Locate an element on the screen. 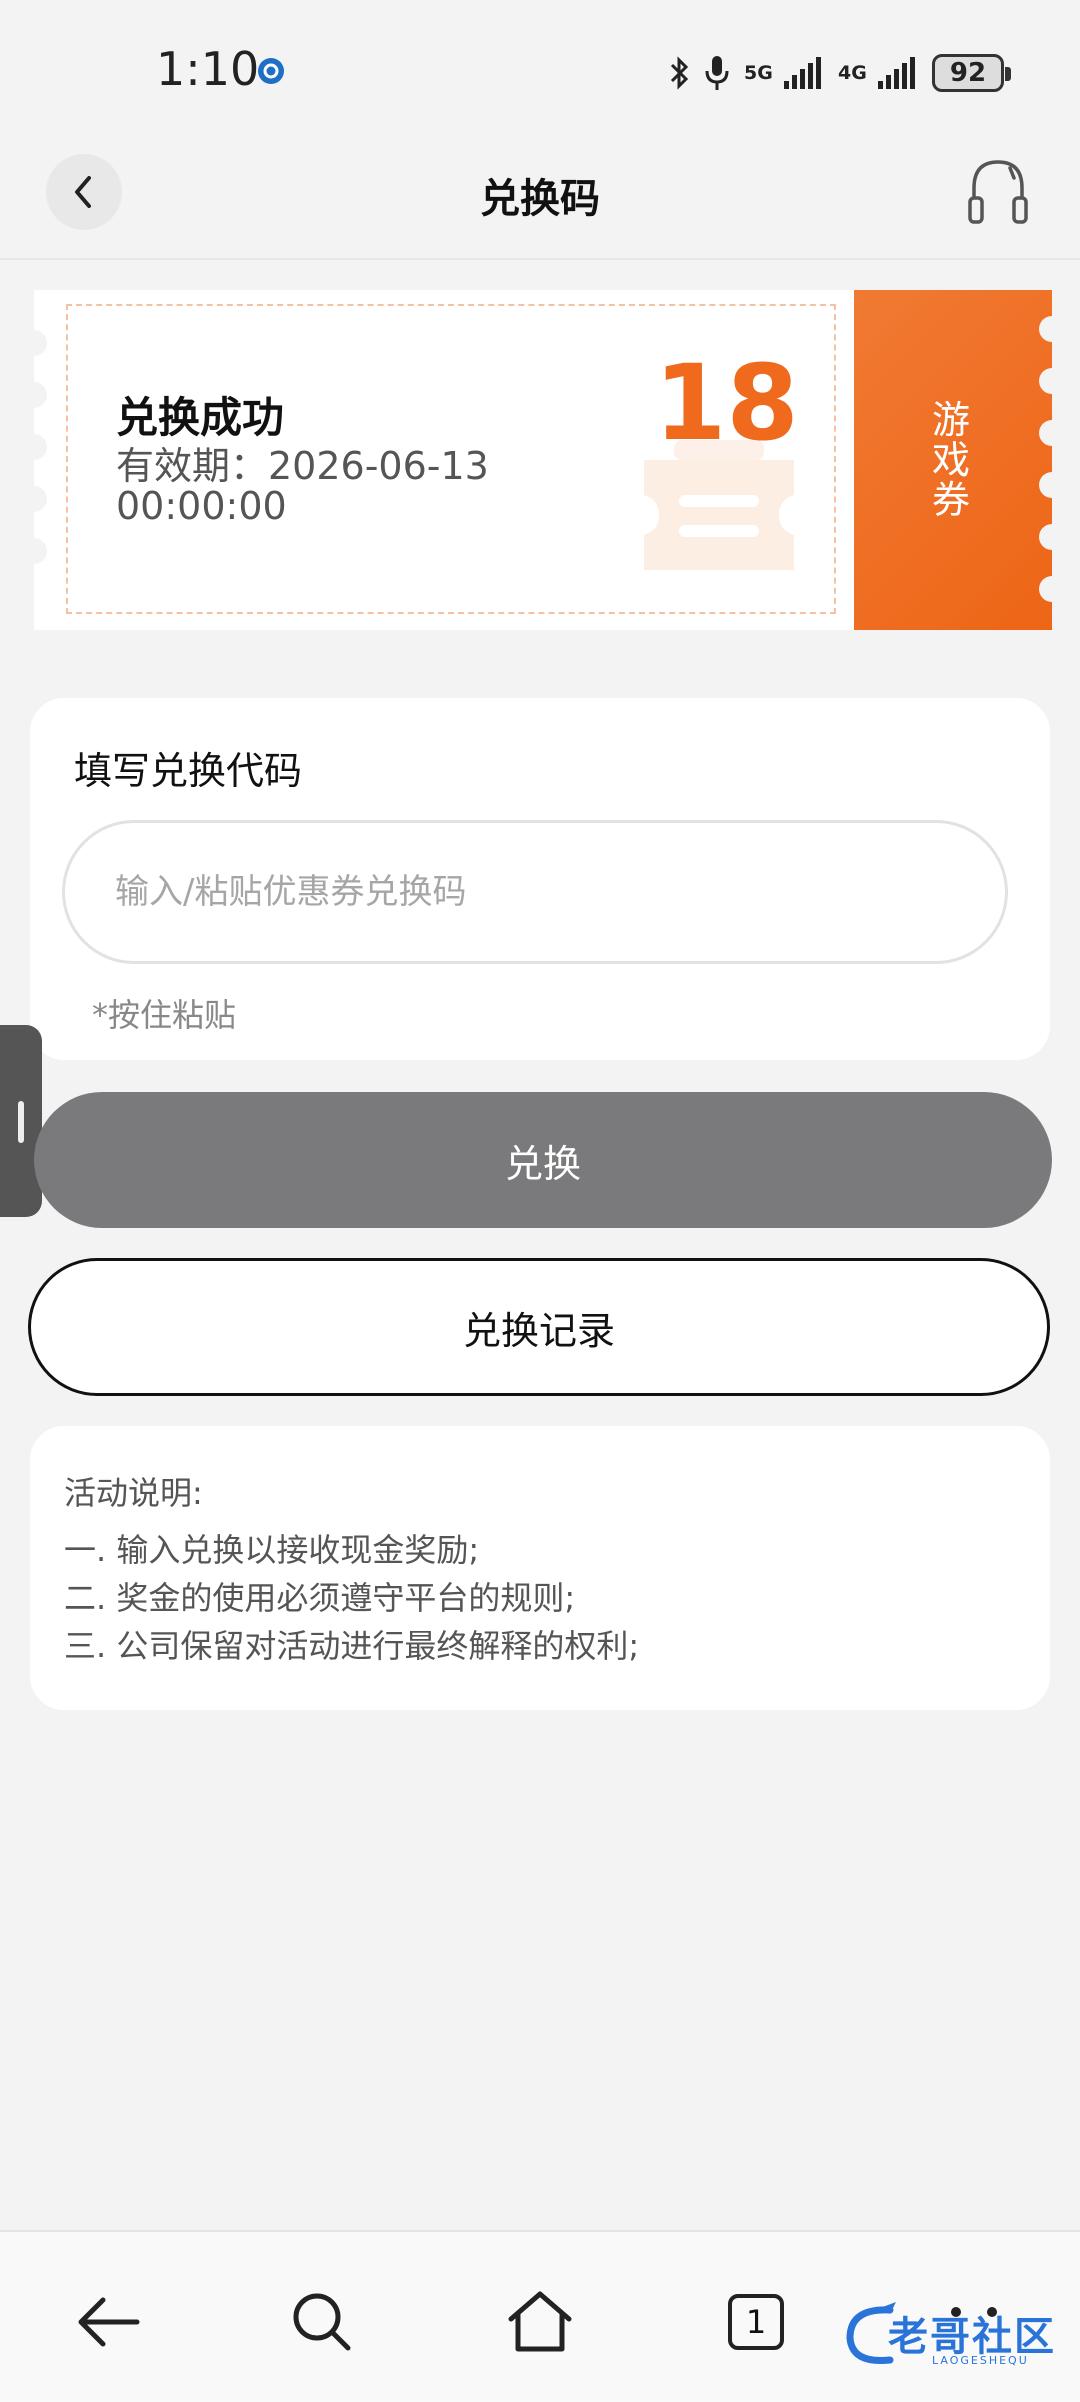 The height and width of the screenshot is (2402, 1080). redeem-button: 兑换 is located at coordinates (543, 1160).